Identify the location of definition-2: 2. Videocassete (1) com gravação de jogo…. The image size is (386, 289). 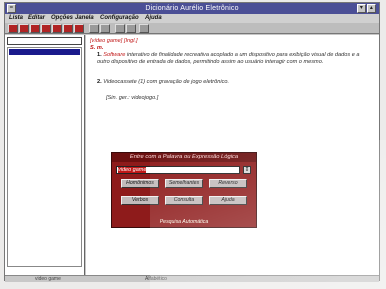
(232, 82).